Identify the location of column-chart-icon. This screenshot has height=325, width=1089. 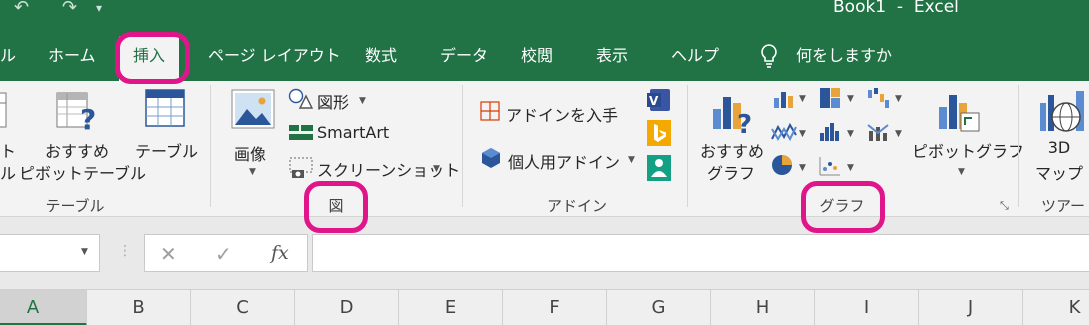
(784, 99).